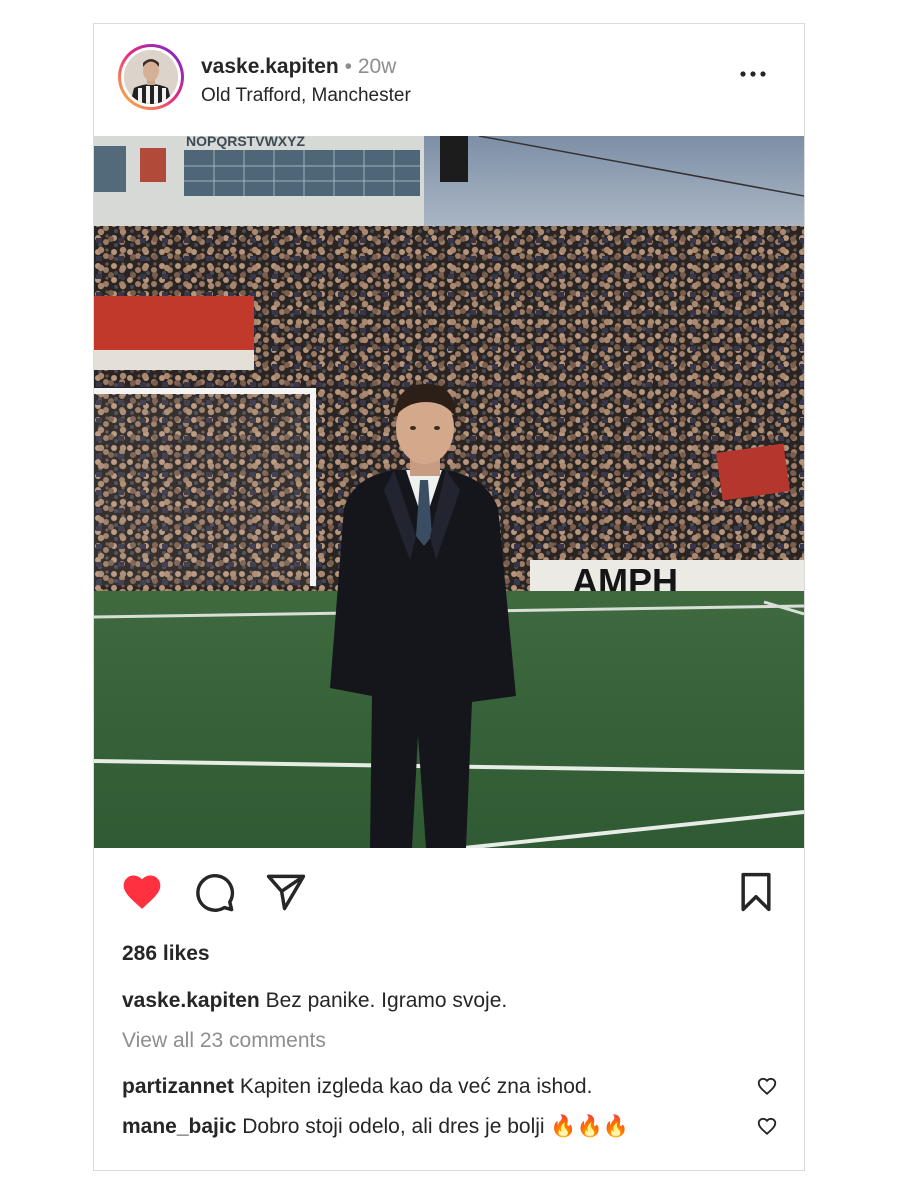  What do you see at coordinates (435, 1126) in the screenshot?
I see `comment-text: Dobro stoji odelo, ali dres je bolji 🔥🔥🔥` at bounding box center [435, 1126].